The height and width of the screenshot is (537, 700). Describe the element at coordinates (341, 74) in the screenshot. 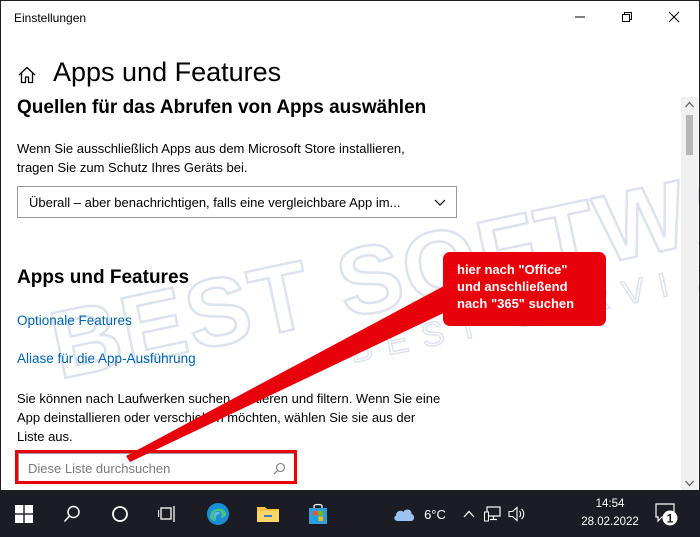

I see `page-header: Apps und Features` at that location.